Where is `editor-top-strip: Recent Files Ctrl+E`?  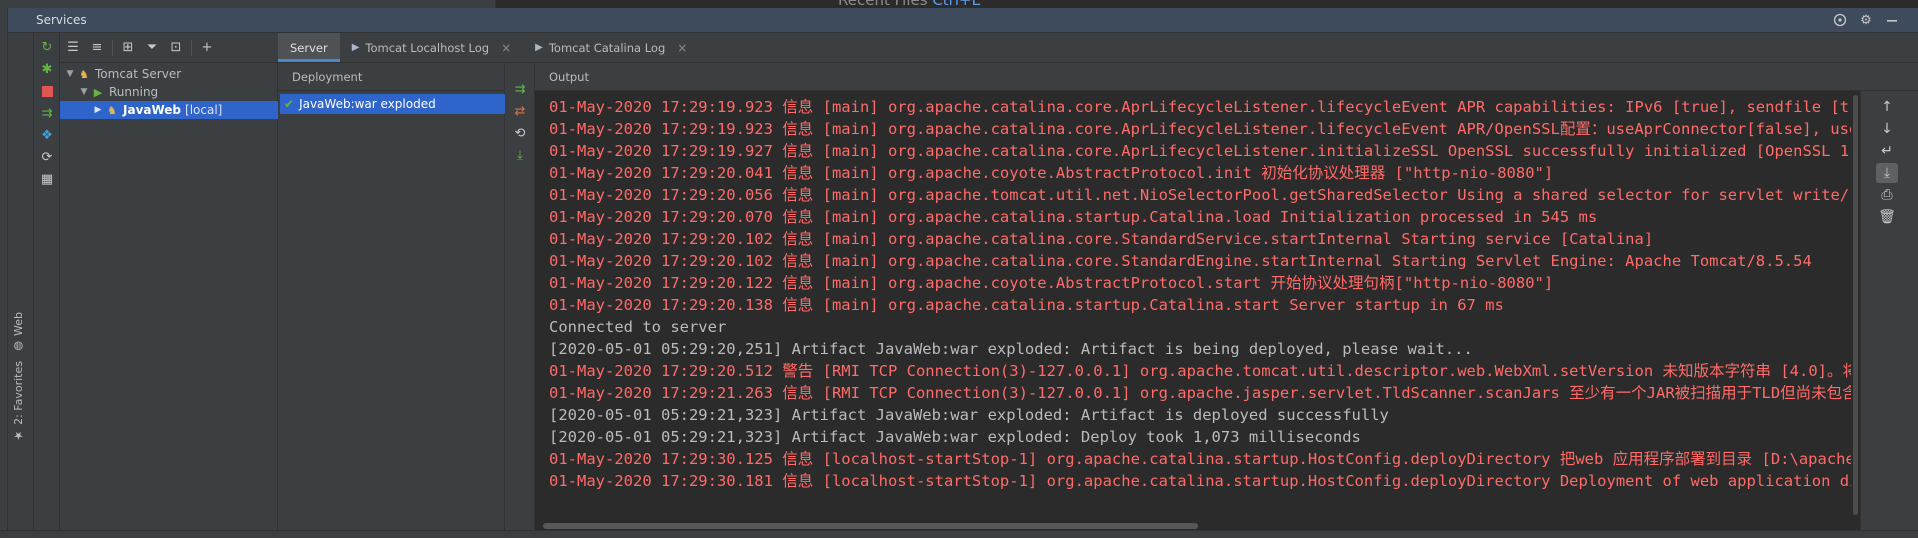 editor-top-strip: Recent Files Ctrl+E is located at coordinates (959, 4).